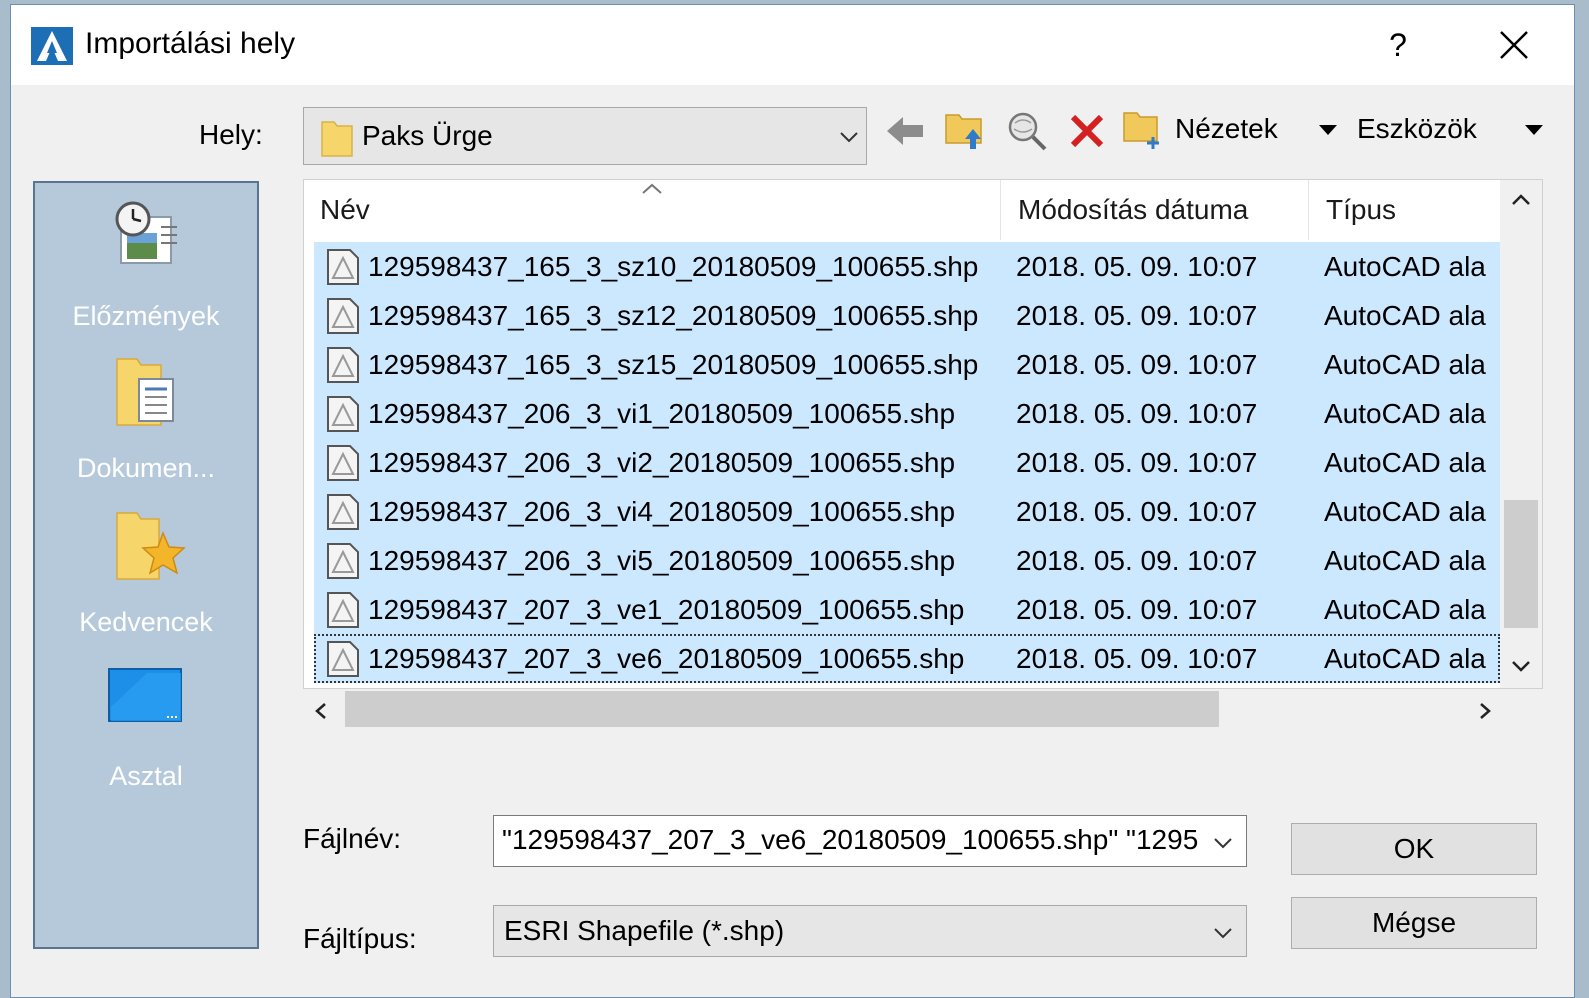  Describe the element at coordinates (231, 134) in the screenshot. I see `location-label: Hely:` at that location.